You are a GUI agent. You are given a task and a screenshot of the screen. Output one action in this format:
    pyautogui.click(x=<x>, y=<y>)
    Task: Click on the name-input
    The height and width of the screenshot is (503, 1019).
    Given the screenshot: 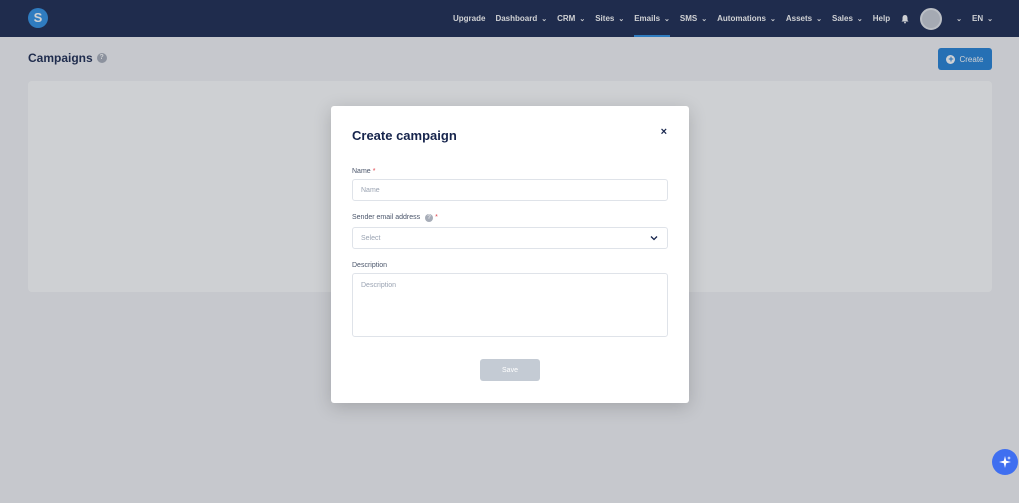 What is the action you would take?
    pyautogui.click(x=510, y=190)
    